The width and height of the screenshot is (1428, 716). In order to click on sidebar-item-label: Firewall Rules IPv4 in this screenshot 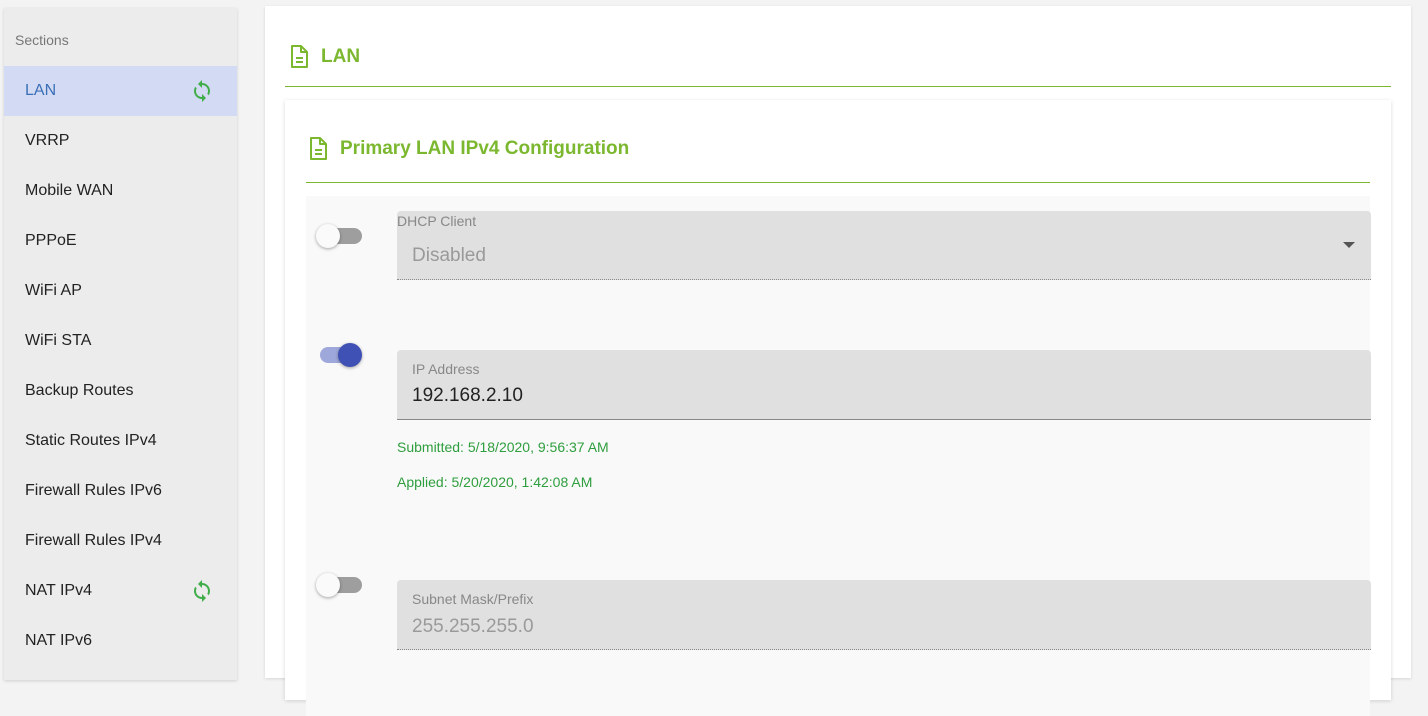, I will do `click(93, 540)`.